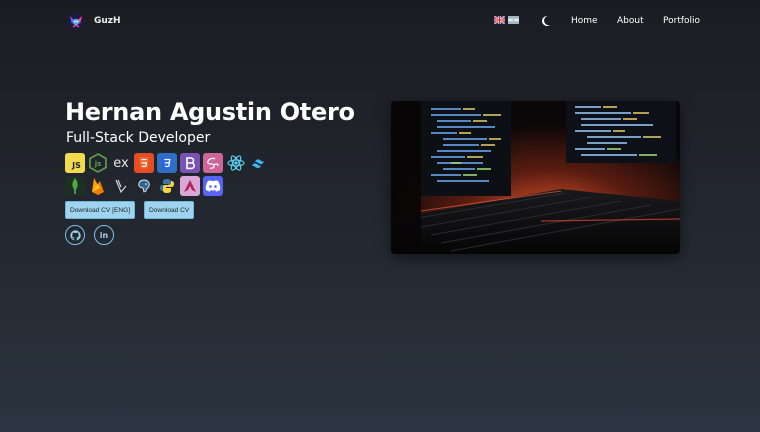  I want to click on css3-icon, so click(167, 163).